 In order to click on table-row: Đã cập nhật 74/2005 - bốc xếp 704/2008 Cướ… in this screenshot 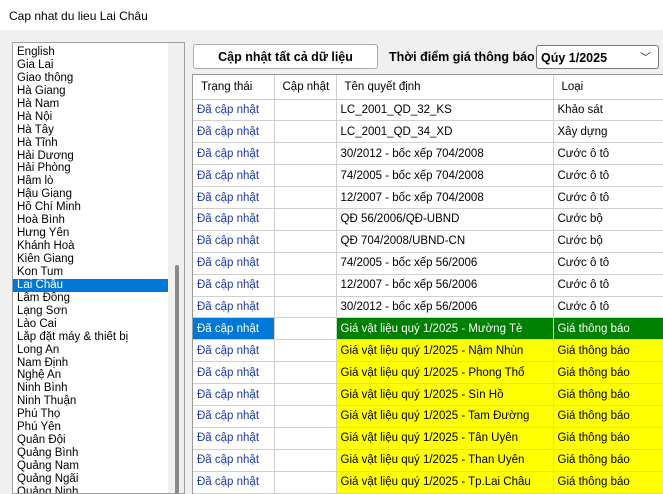, I will do `click(428, 176)`.